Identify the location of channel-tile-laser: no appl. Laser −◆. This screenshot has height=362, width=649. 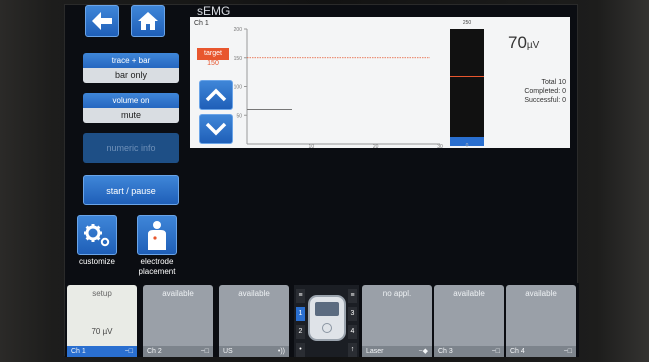
(397, 321).